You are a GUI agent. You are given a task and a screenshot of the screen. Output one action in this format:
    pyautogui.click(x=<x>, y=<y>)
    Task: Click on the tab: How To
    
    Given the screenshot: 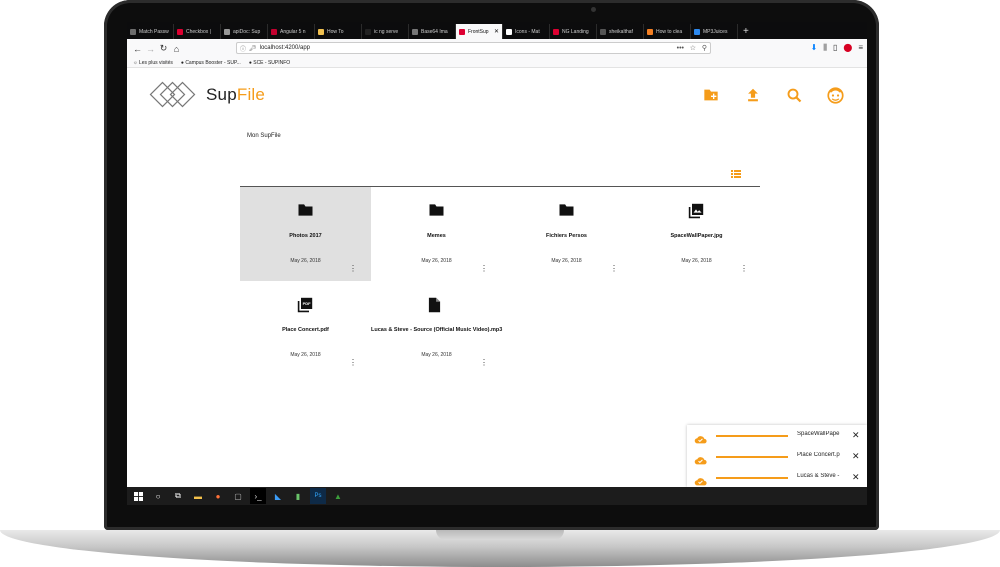 What is the action you would take?
    pyautogui.click(x=338, y=31)
    